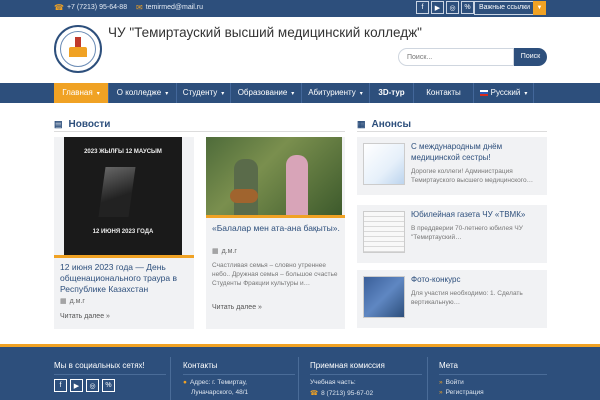 This screenshot has height=400, width=600. What do you see at coordinates (347, 365) in the screenshot?
I see `footer-admission-title: Приемная комиссия` at bounding box center [347, 365].